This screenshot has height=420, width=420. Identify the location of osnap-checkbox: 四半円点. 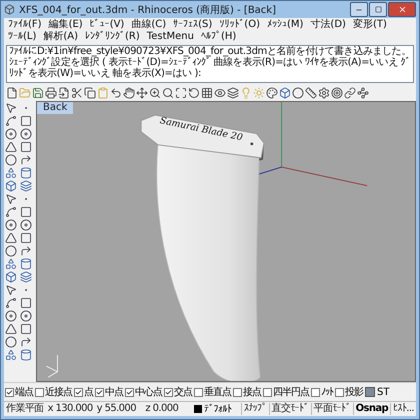
(286, 392).